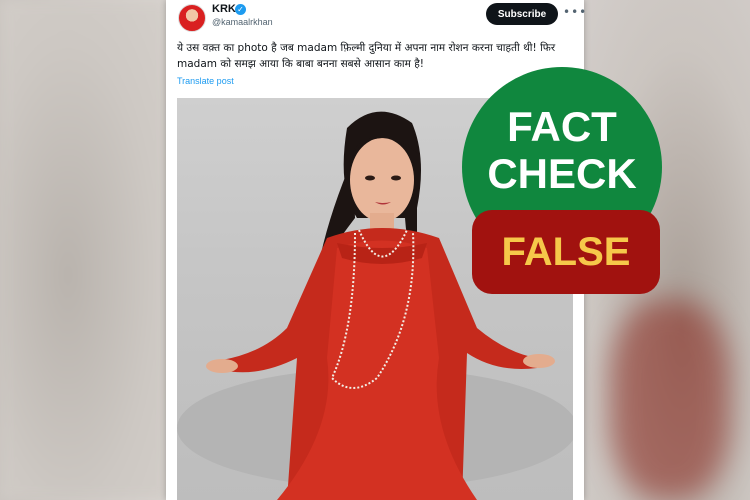  Describe the element at coordinates (522, 14) in the screenshot. I see `subscribe-button: Subscribe` at that location.